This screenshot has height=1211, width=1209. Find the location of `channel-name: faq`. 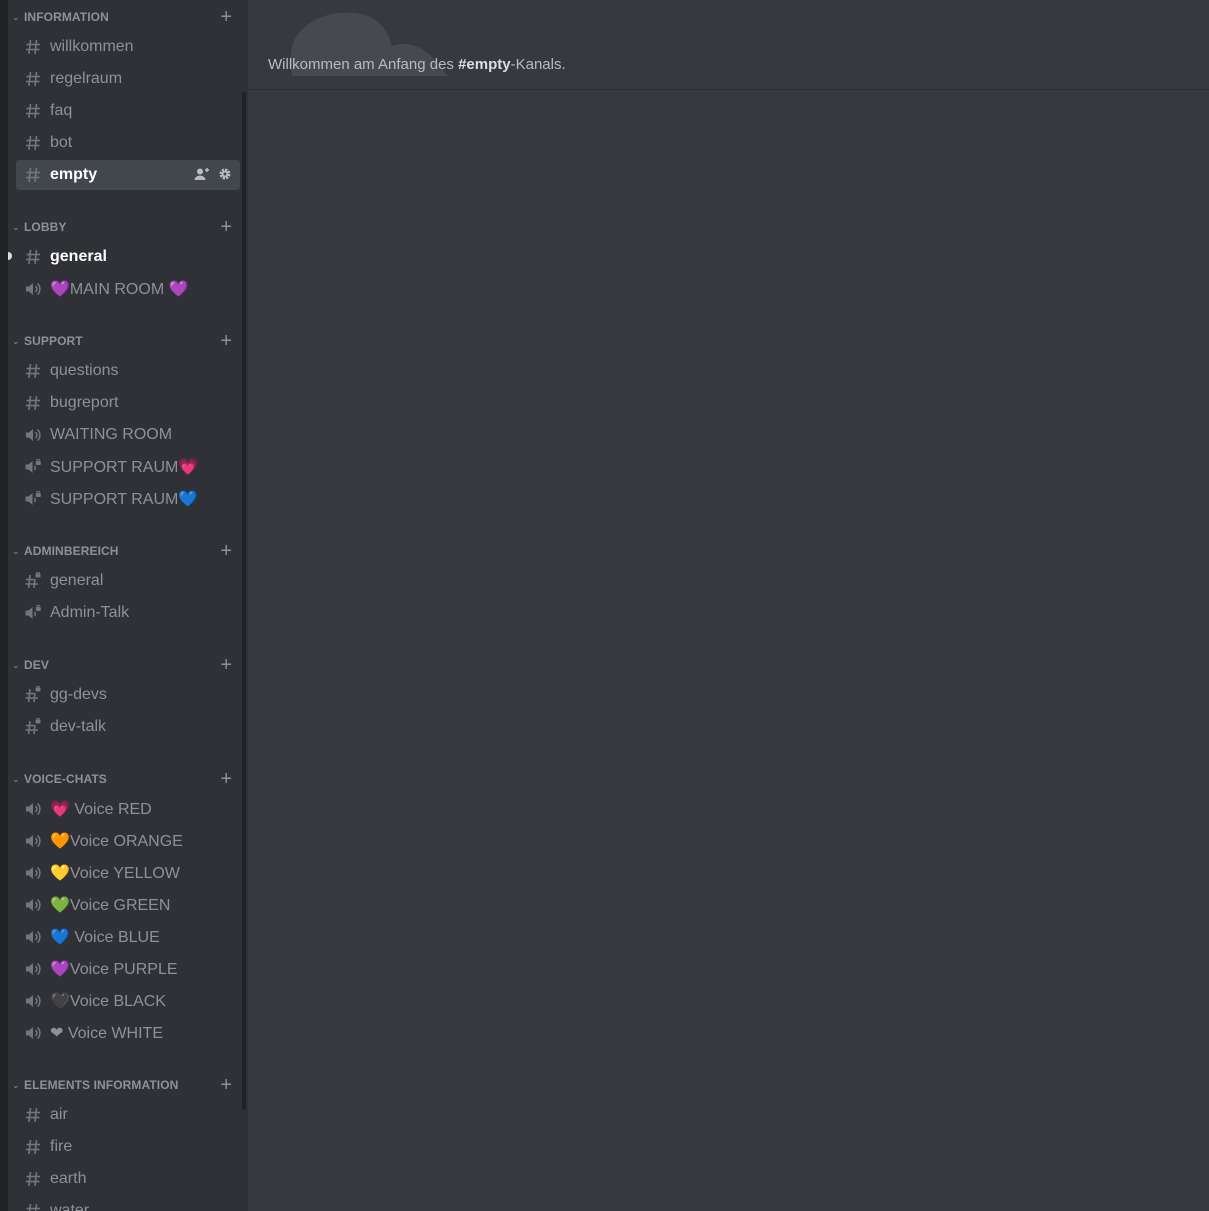

channel-name: faq is located at coordinates (61, 110).